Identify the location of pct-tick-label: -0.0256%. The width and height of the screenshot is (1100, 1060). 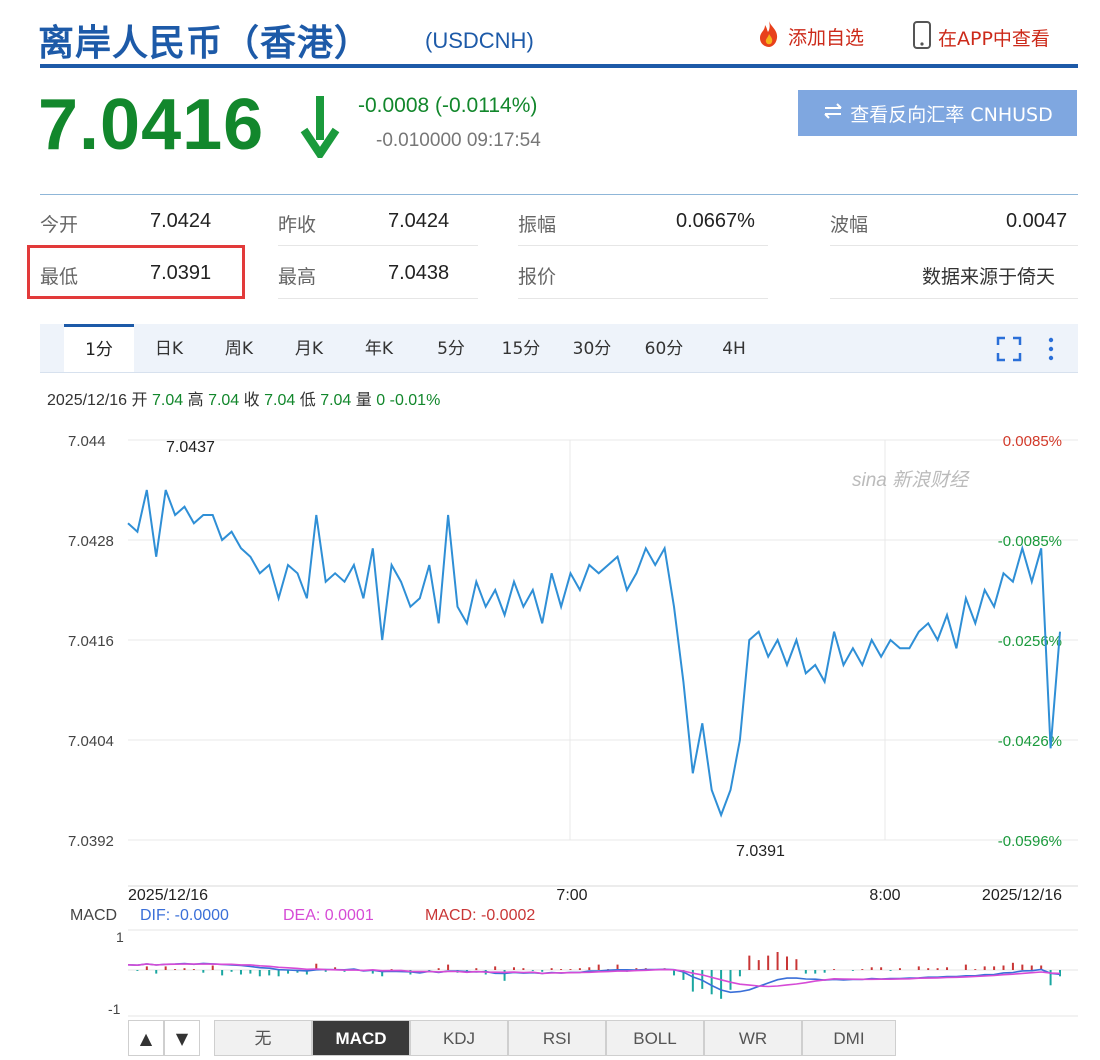
(1030, 641).